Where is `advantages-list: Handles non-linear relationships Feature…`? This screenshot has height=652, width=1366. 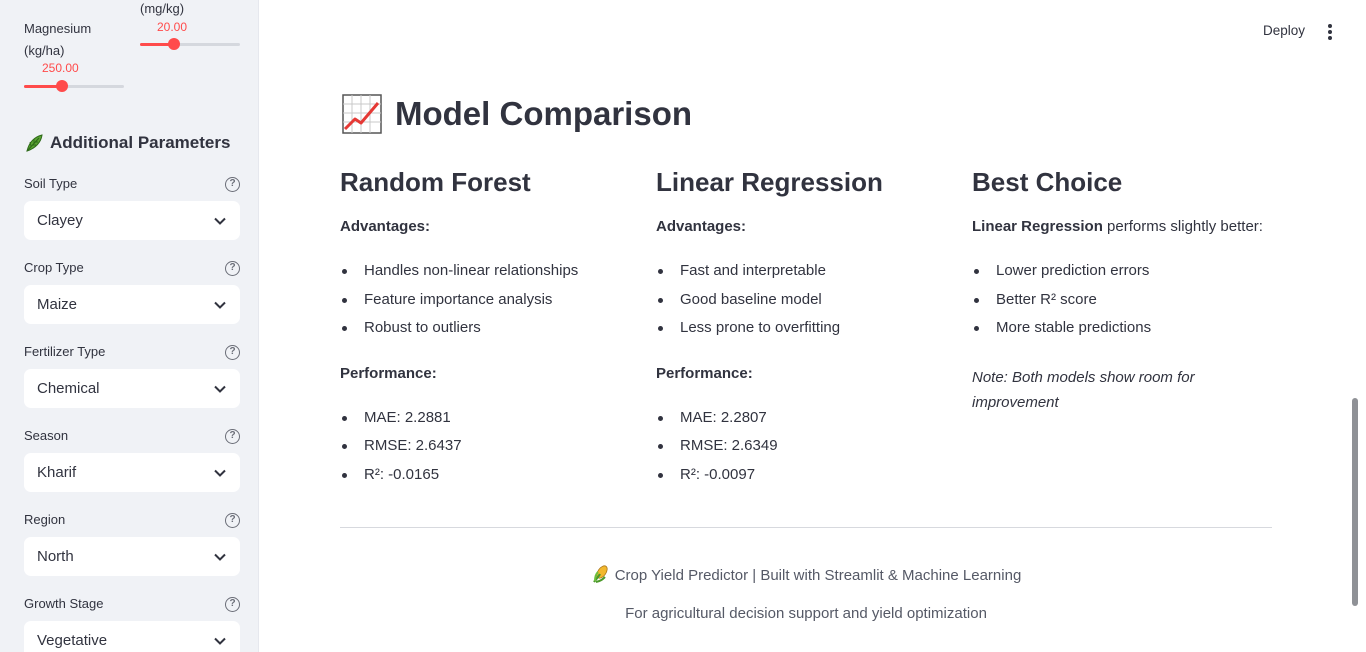 advantages-list: Handles non-linear relationships Feature… is located at coordinates (490, 300).